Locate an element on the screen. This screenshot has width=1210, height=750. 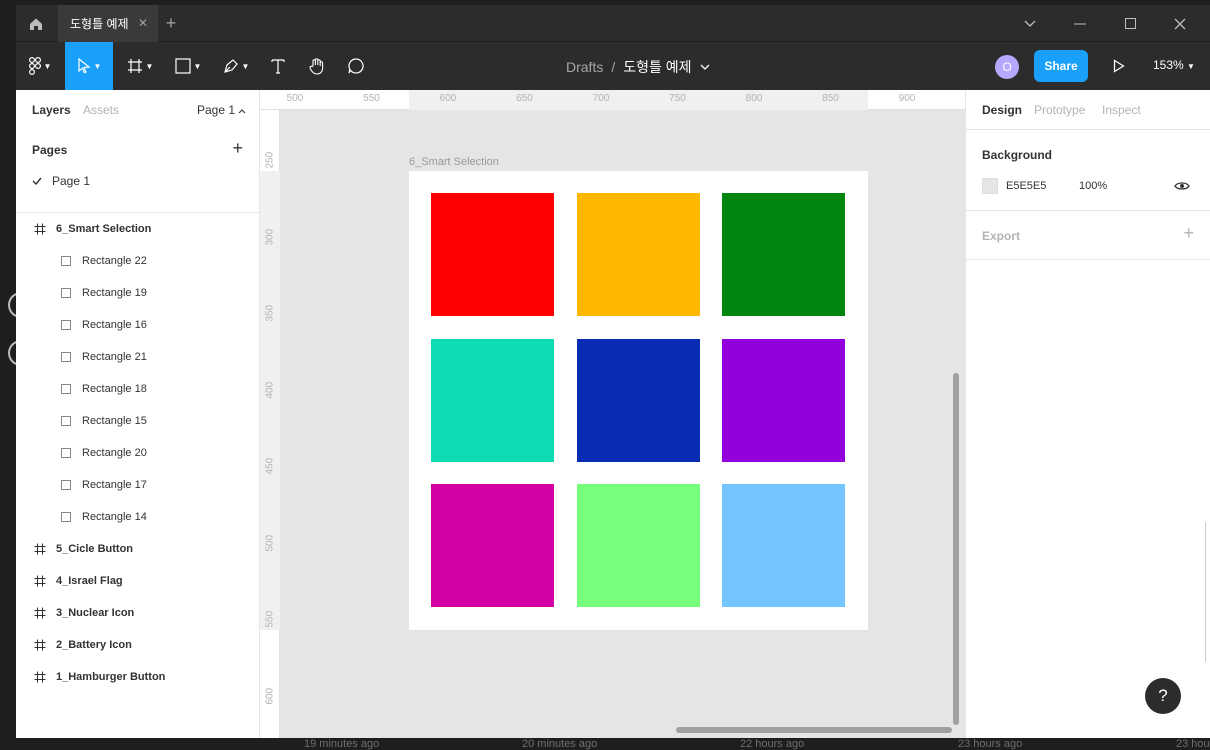
text-tool-button is located at coordinates (278, 66).